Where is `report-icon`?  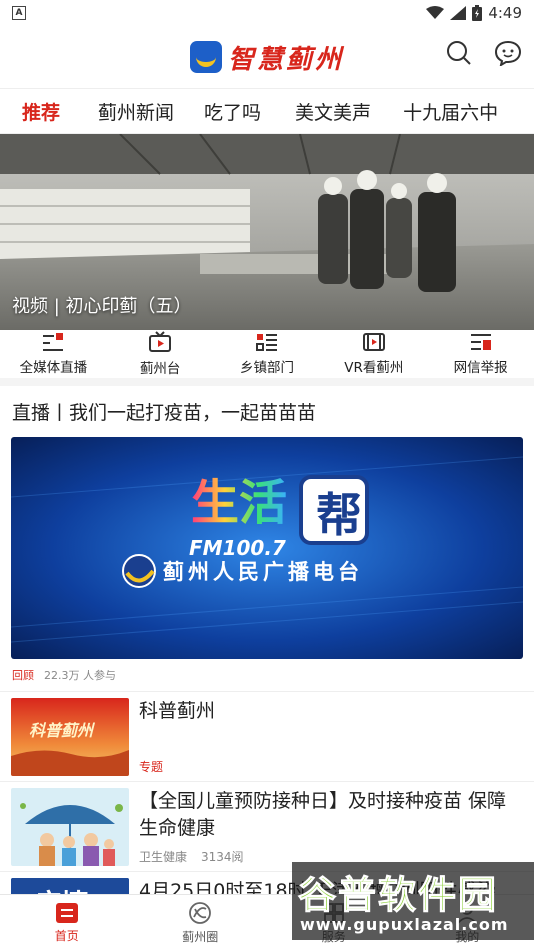 report-icon is located at coordinates (480, 342).